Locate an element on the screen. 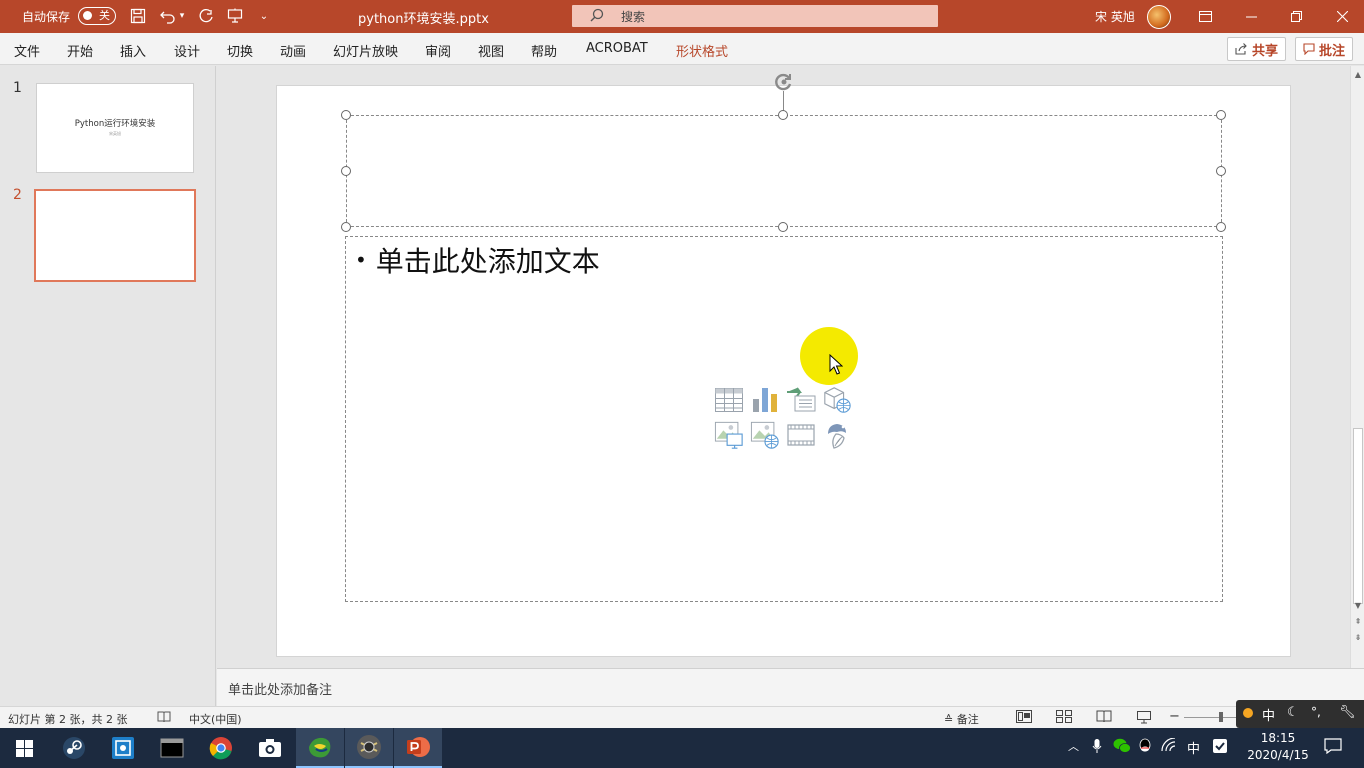  camera-icon is located at coordinates (270, 748).